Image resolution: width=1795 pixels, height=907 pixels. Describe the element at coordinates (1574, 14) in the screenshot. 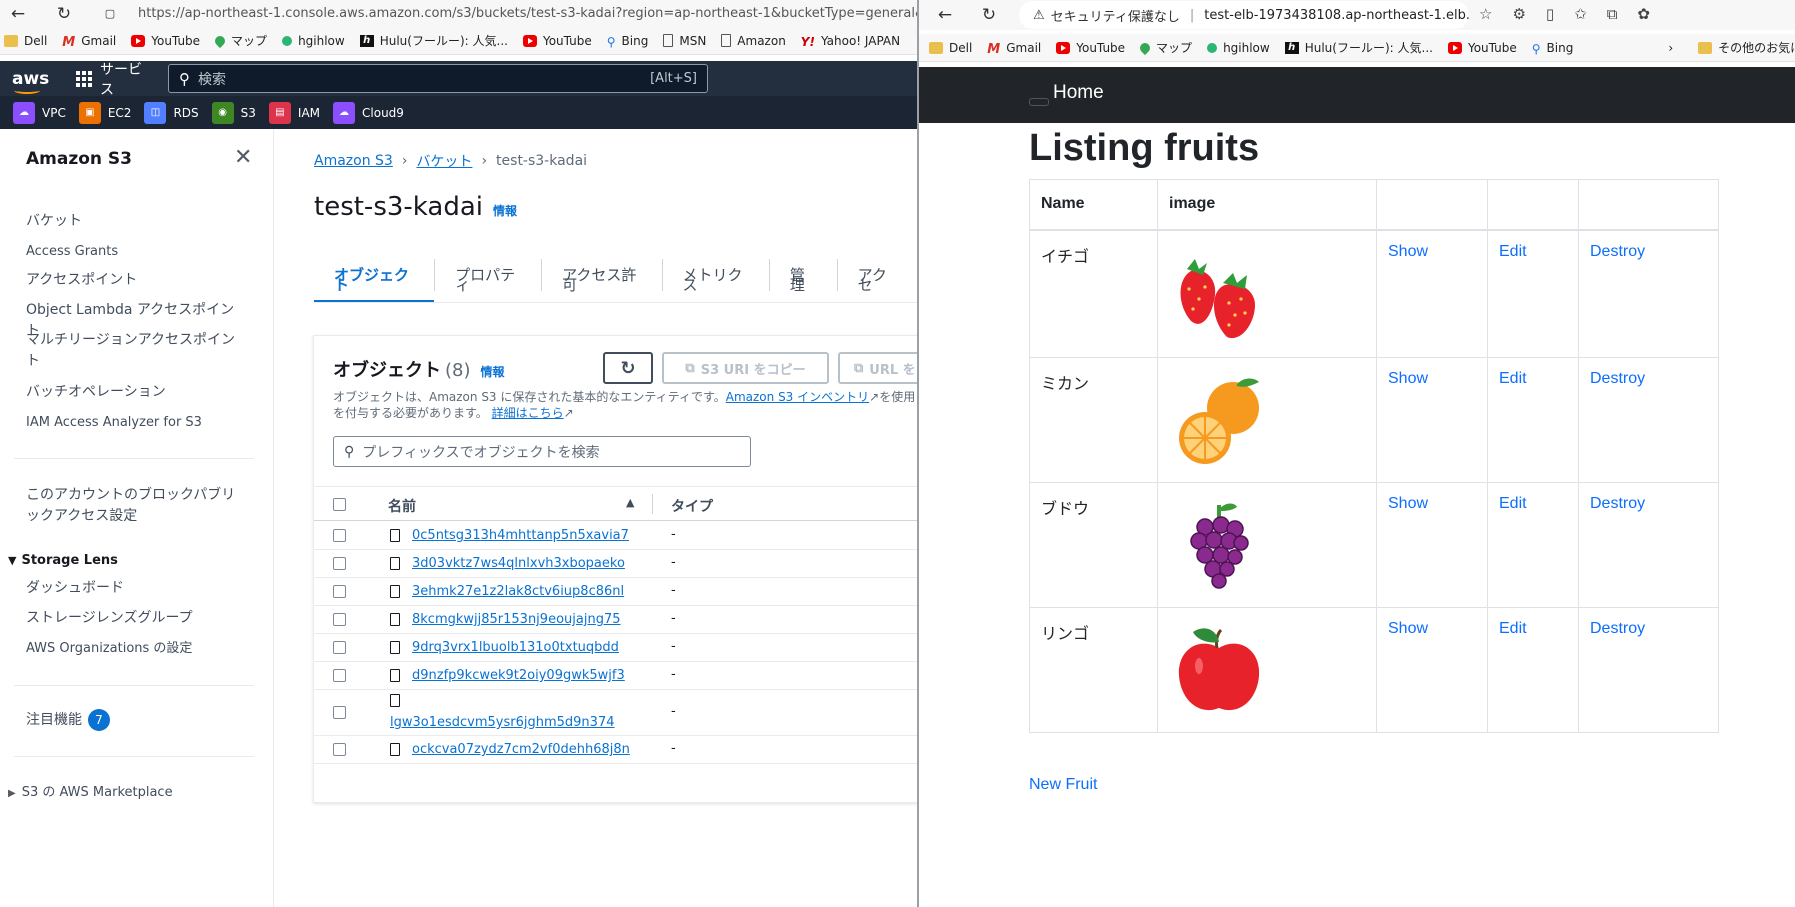

I see `browser-toolbar-icons: ☆⚙▯✩⧉✿` at that location.